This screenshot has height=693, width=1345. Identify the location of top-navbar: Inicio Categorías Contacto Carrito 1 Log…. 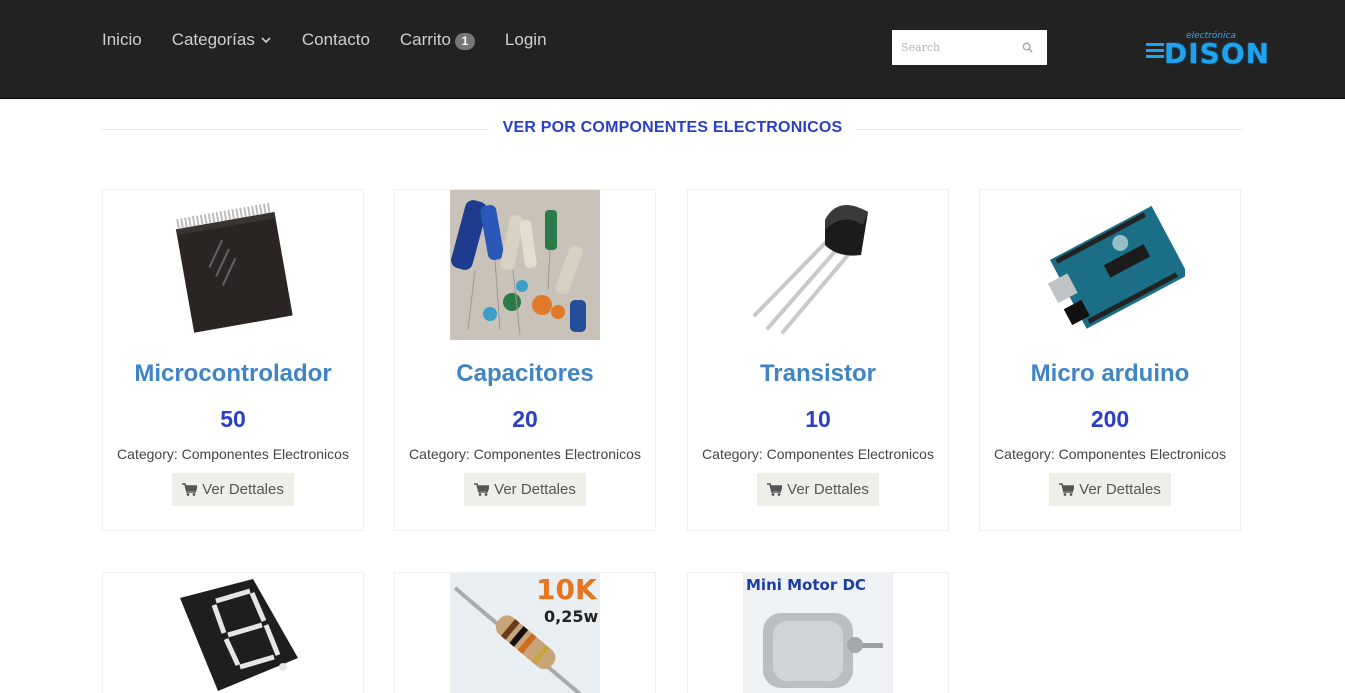
(672, 49).